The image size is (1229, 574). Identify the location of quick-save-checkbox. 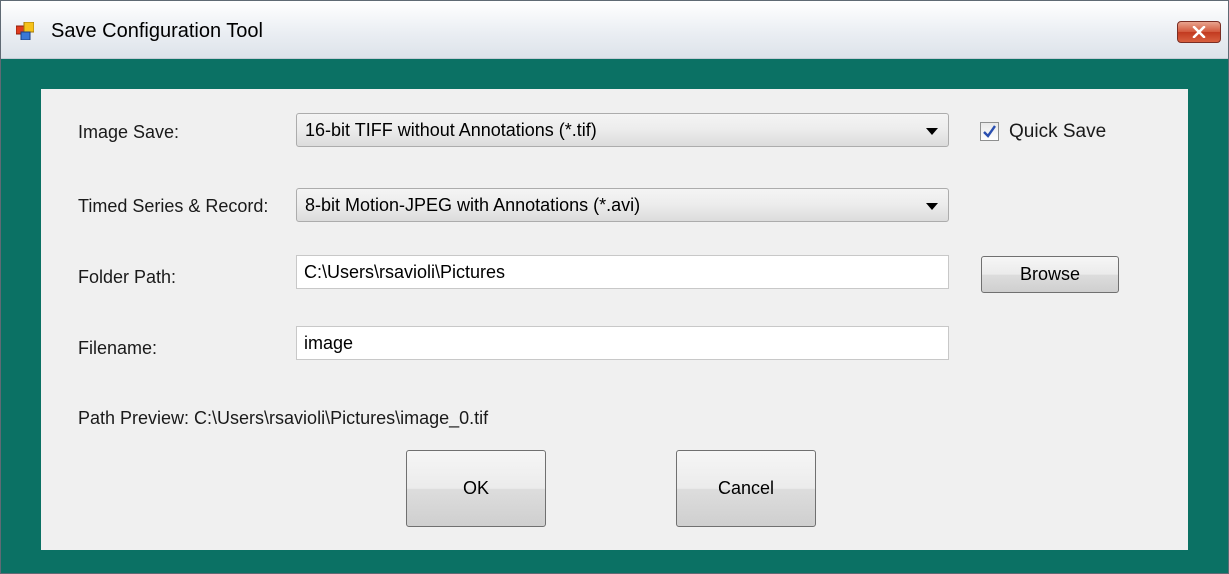
(989, 131).